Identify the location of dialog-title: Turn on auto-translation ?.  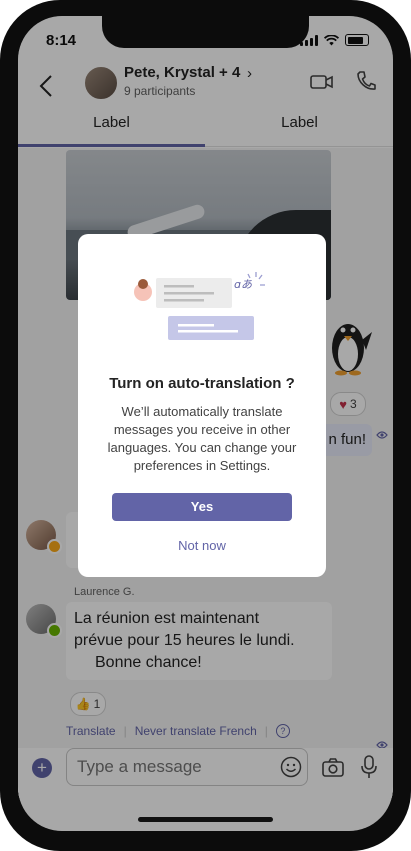
(202, 383).